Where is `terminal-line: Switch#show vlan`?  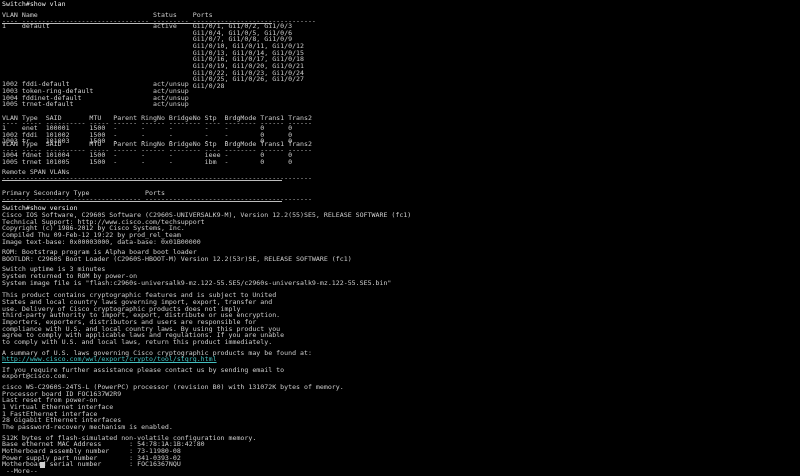
terminal-line: Switch#show vlan is located at coordinates (34, 4).